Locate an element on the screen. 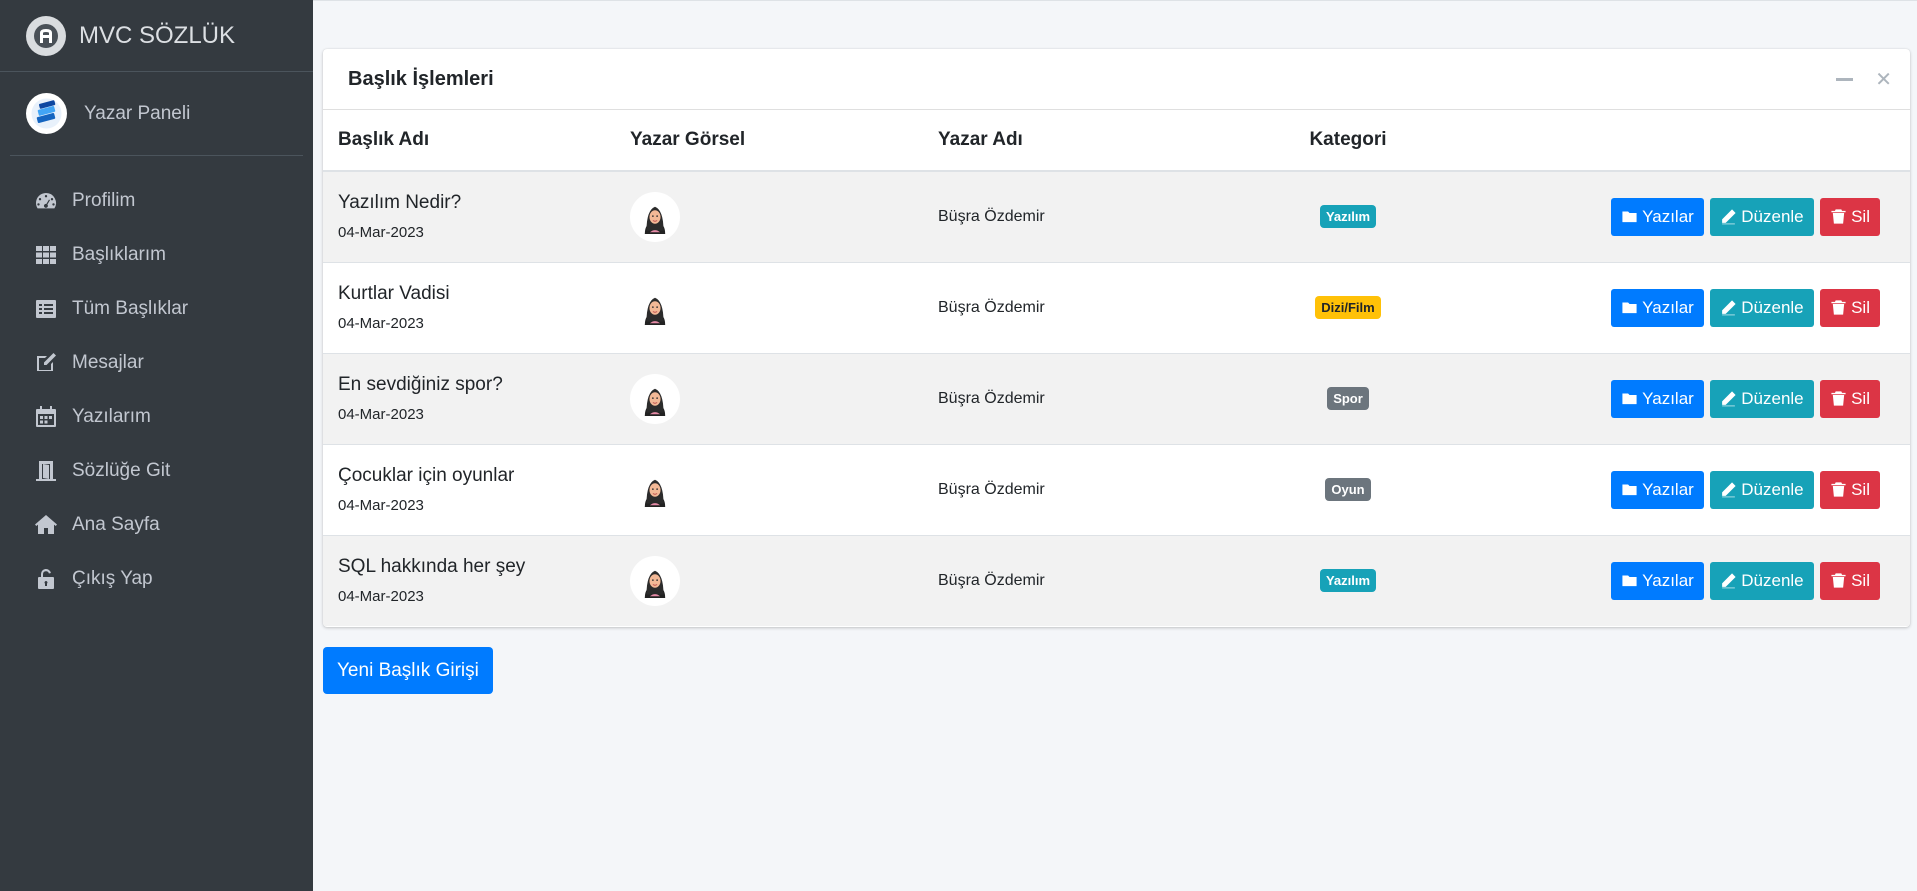 This screenshot has height=891, width=1917. category-badge: Spor is located at coordinates (1348, 398).